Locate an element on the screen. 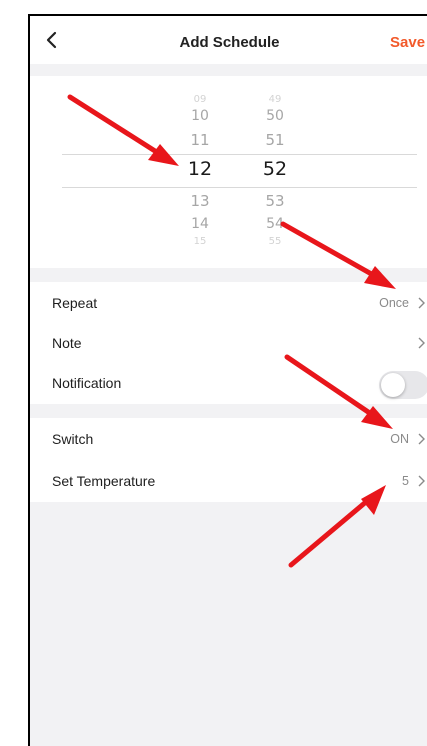 This screenshot has height=746, width=427. minute-option: 50 is located at coordinates (275, 116).